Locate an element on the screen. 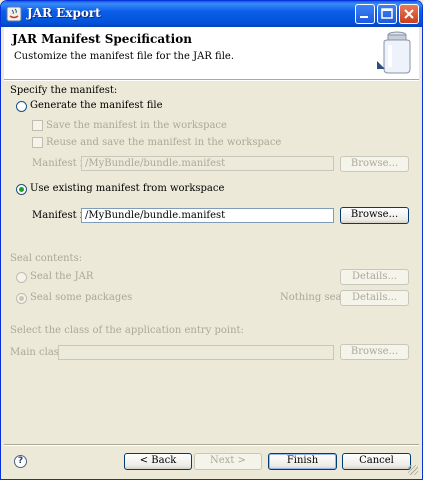 This screenshot has width=423, height=480. window-title: JAR Export is located at coordinates (64, 13).